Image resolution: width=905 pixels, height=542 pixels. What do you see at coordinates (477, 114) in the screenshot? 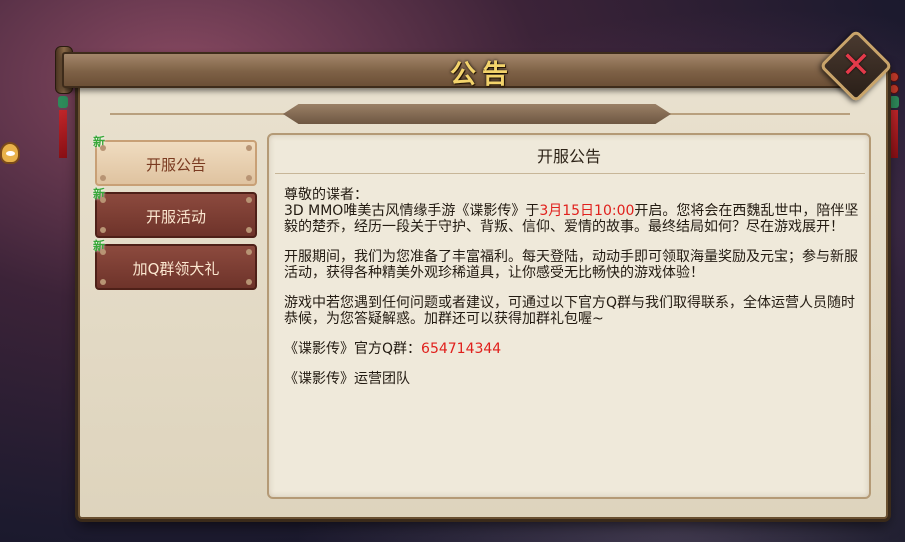
I see `header-banner` at bounding box center [477, 114].